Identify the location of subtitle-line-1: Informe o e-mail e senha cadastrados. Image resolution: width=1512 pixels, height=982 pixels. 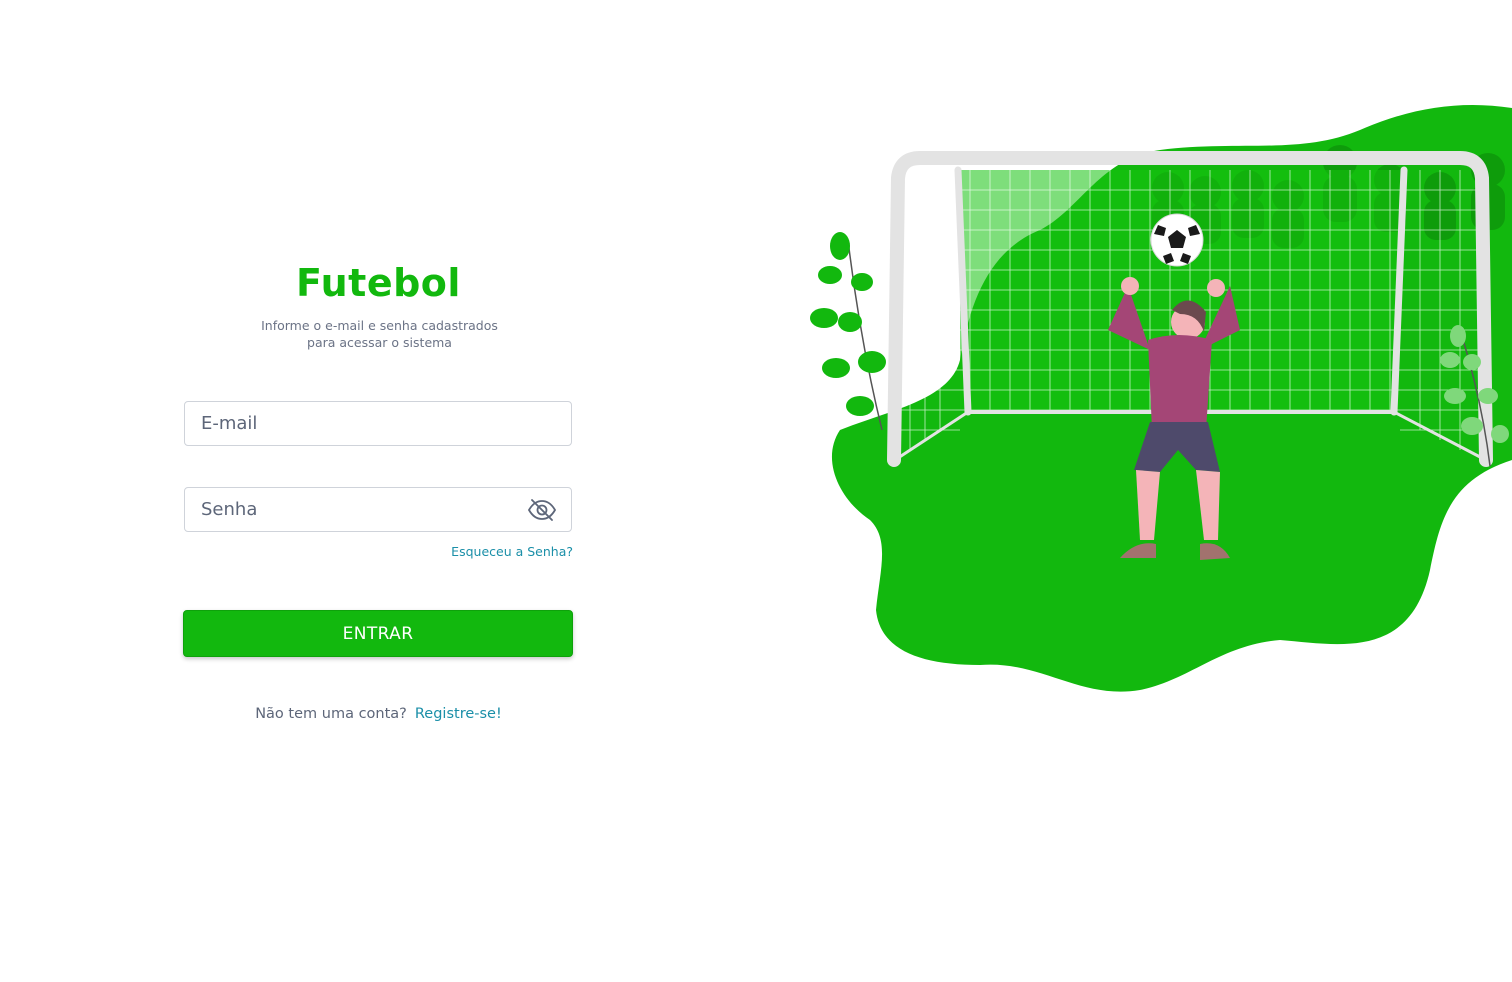
(379, 325).